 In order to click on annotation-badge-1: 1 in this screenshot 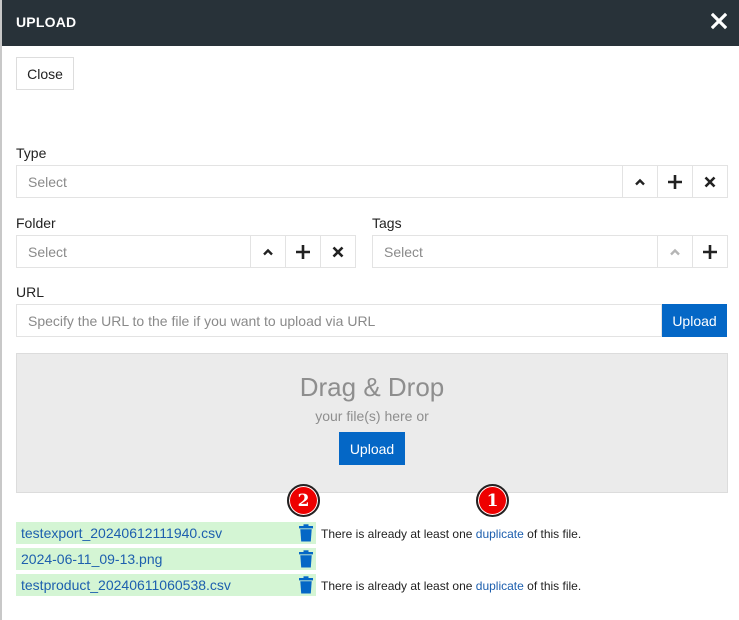, I will do `click(492, 500)`.